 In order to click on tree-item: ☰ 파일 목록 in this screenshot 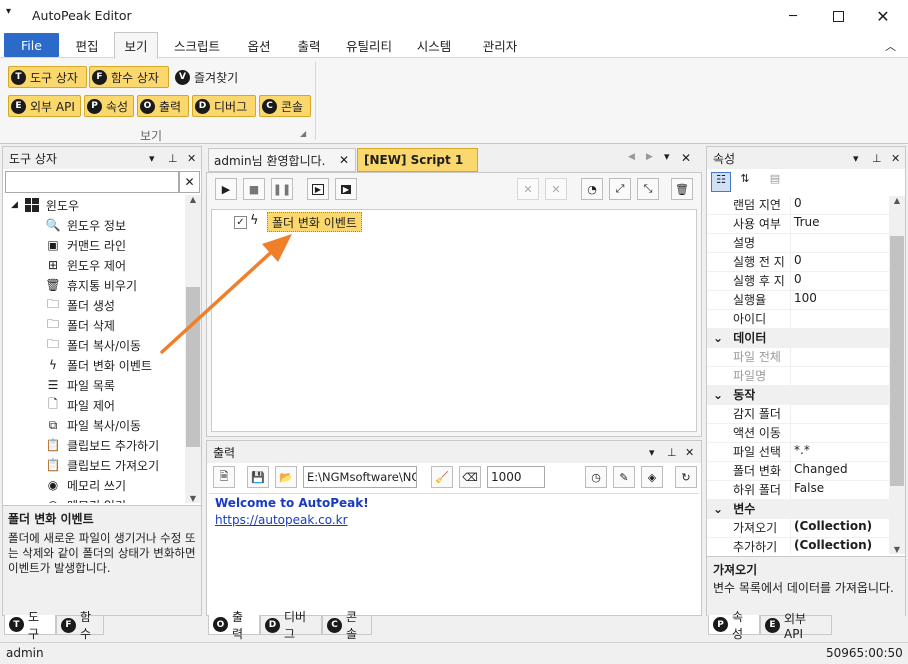, I will do `click(94, 385)`.